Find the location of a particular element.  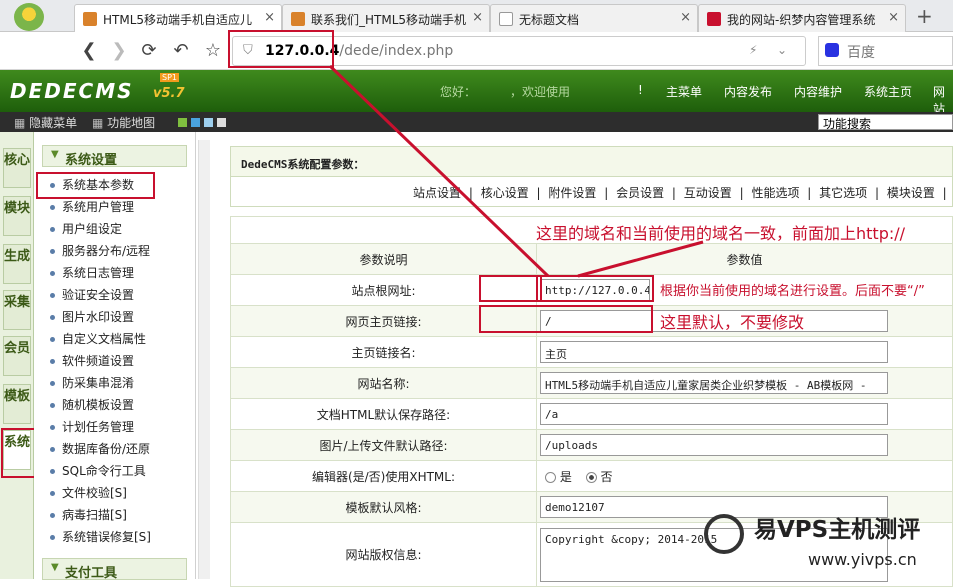

browser-tab: 我的网站-织梦内容管理系统 × is located at coordinates (802, 18).